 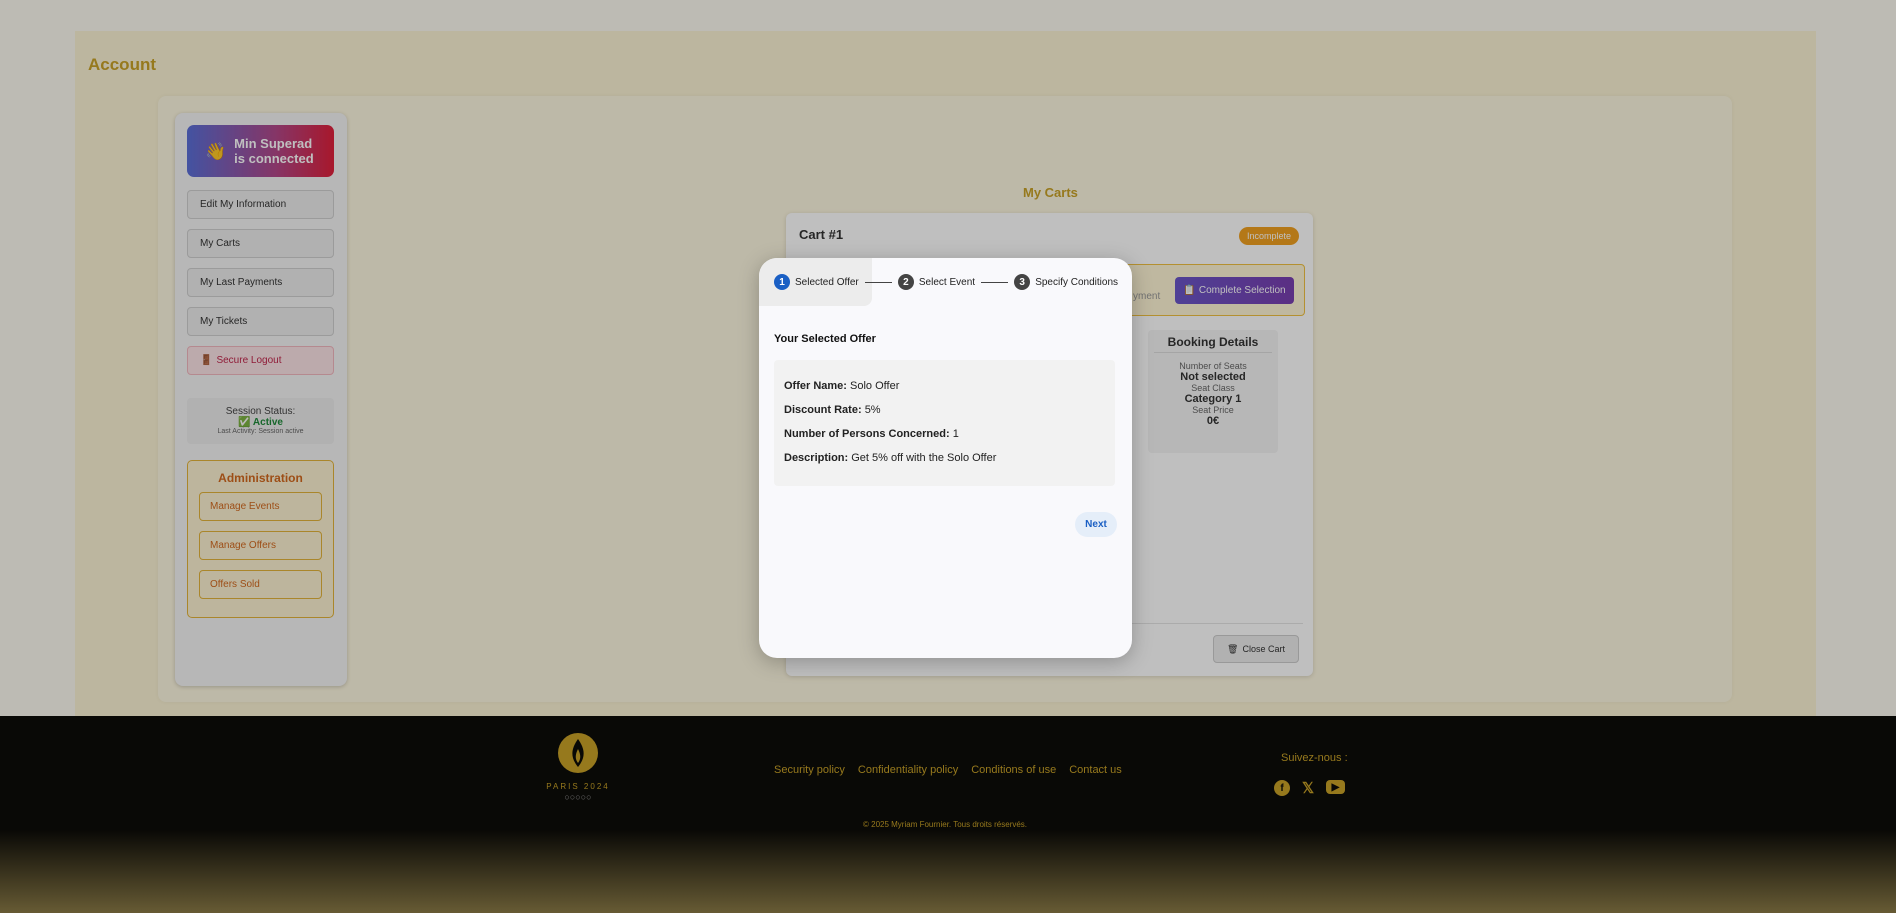 What do you see at coordinates (872, 410) in the screenshot?
I see `discount-rate-value: 5%` at bounding box center [872, 410].